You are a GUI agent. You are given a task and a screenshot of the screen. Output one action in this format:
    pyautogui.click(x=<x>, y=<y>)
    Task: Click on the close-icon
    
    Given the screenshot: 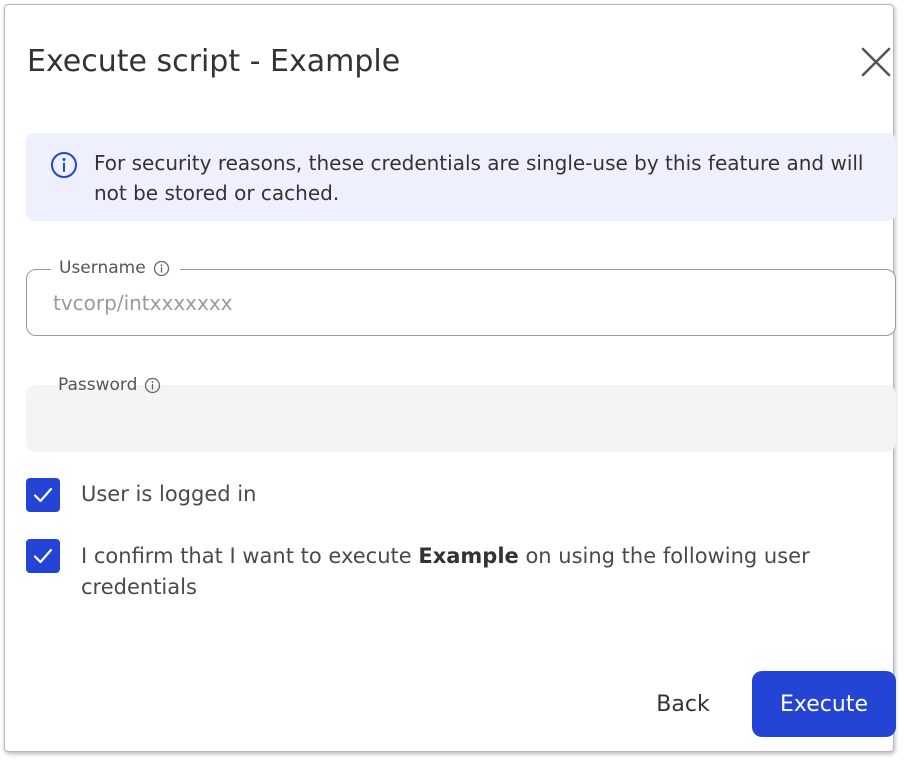 What is the action you would take?
    pyautogui.click(x=876, y=62)
    